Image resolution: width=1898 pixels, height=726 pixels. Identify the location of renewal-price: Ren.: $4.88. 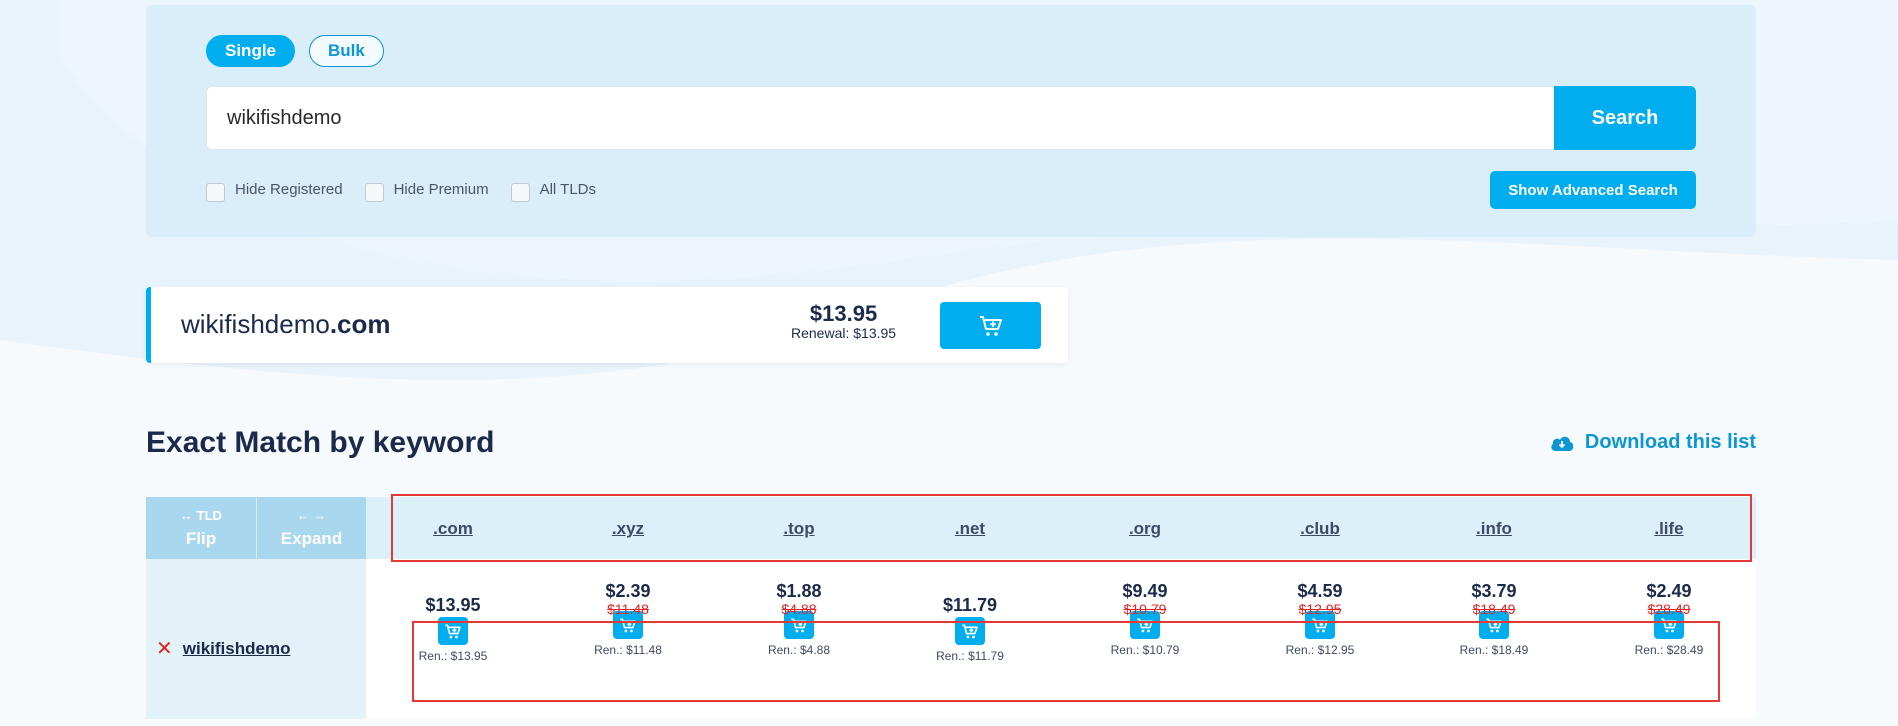
(799, 650).